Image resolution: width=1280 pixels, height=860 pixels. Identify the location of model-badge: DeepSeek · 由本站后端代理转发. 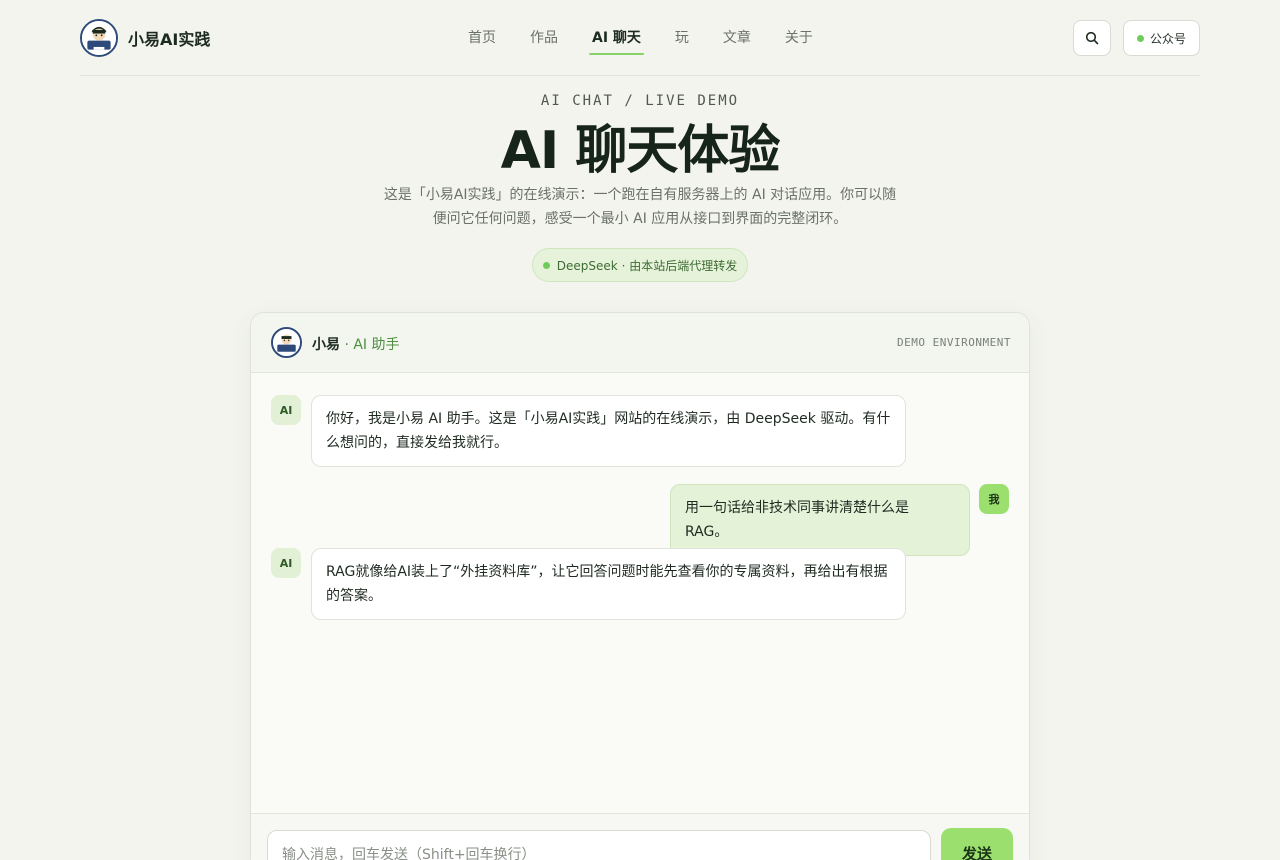
(640, 265).